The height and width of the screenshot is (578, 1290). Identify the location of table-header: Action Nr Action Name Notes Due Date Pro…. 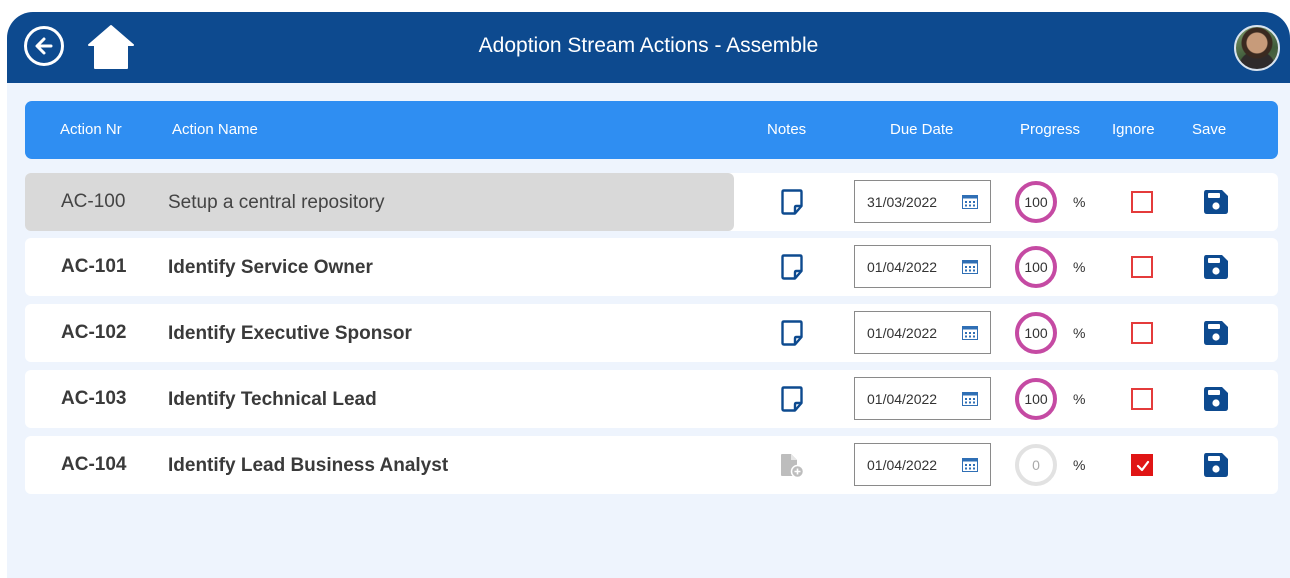
(651, 130).